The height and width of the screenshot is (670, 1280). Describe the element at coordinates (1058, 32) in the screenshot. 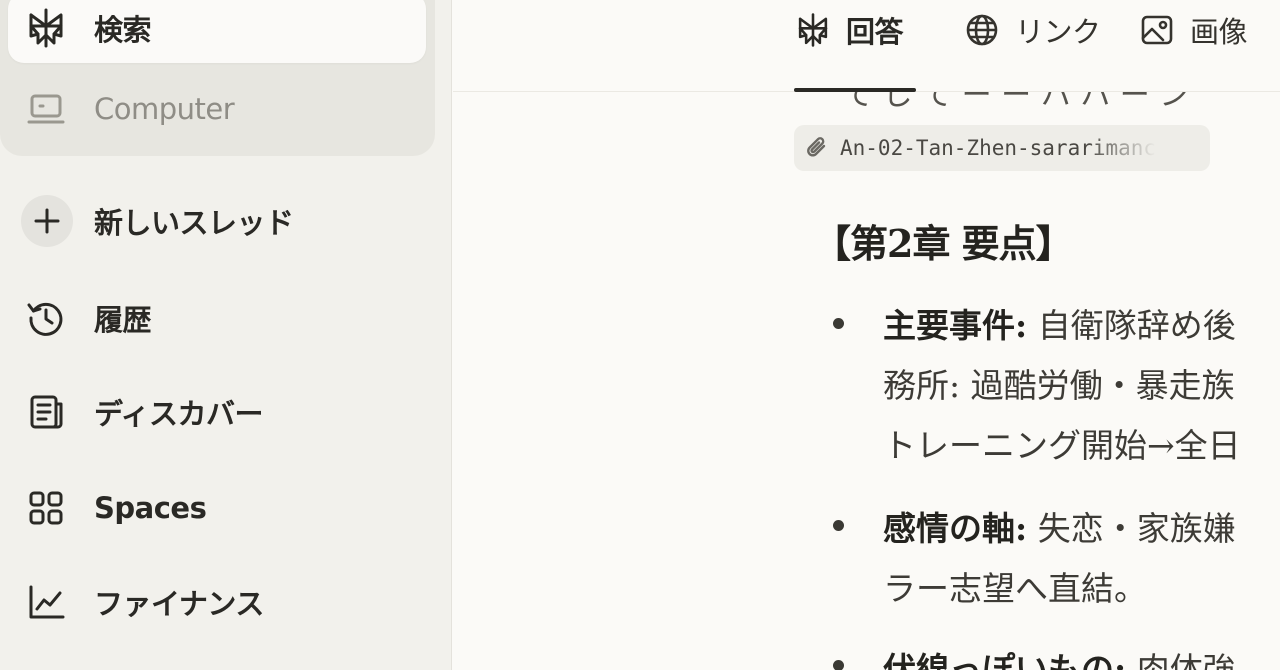

I see `tab-label: リンク` at that location.